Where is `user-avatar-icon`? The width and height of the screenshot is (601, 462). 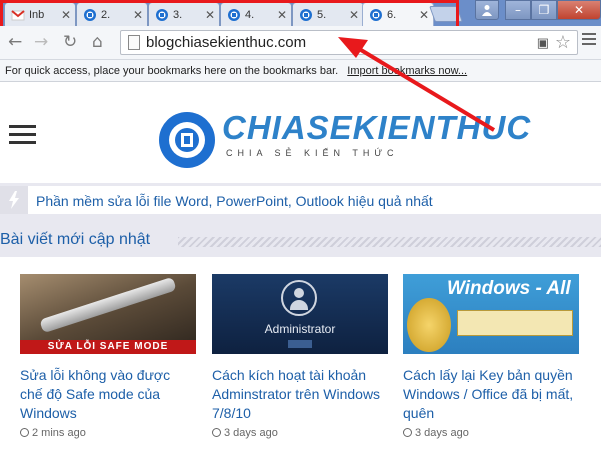 user-avatar-icon is located at coordinates (299, 298).